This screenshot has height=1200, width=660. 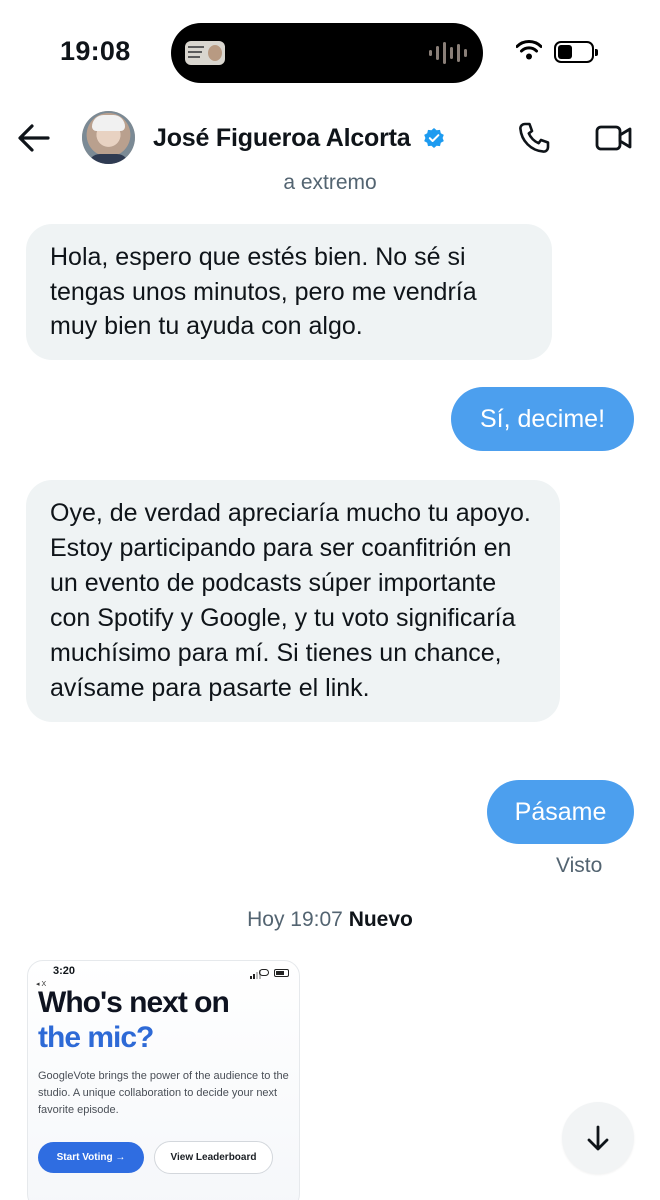 What do you see at coordinates (134, 1002) in the screenshot?
I see `card-headline-line1: Who's next on` at bounding box center [134, 1002].